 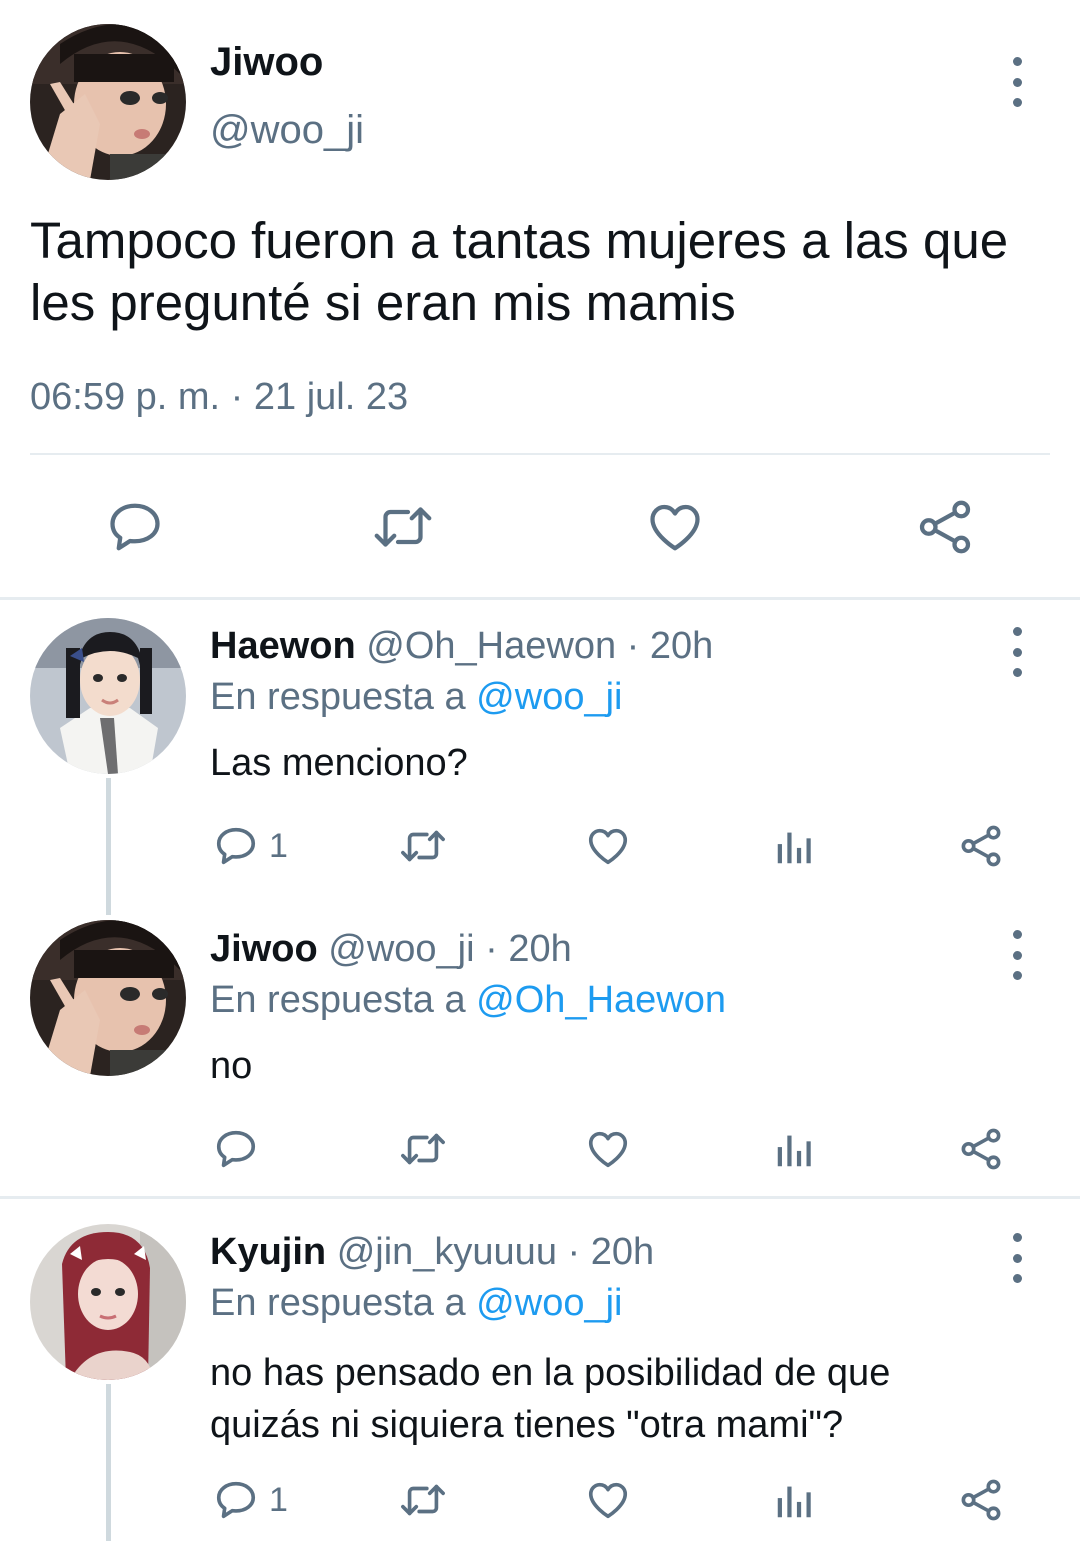 I want to click on reply-author-handle: @woo_ji, so click(x=401, y=949).